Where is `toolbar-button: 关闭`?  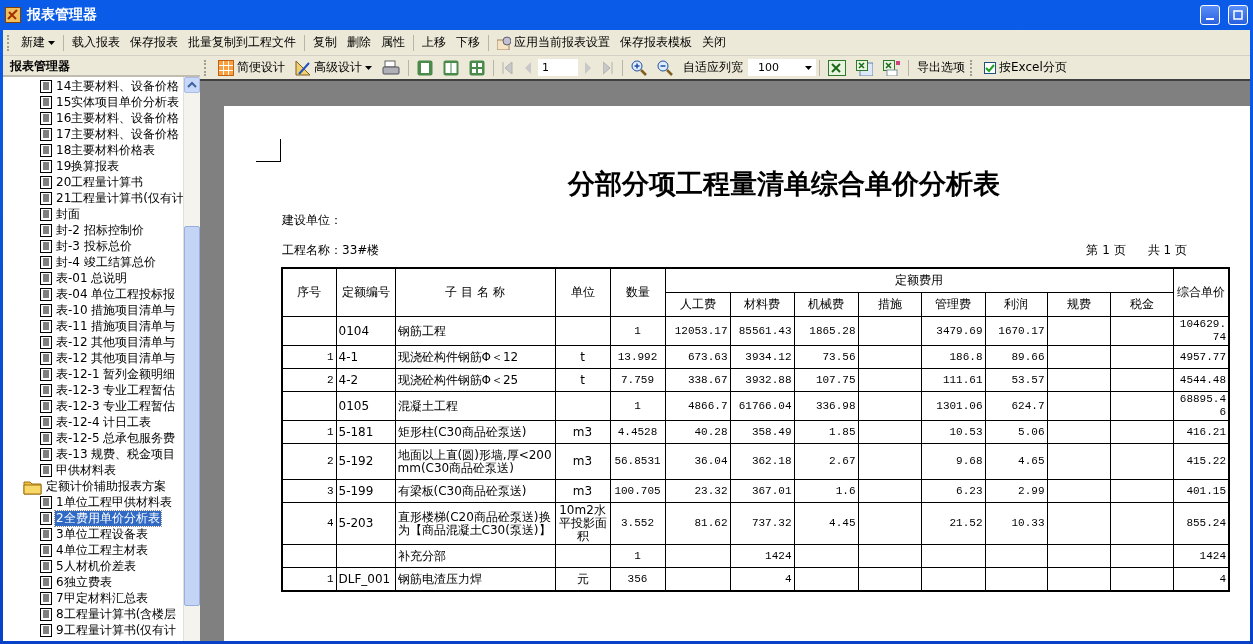 toolbar-button: 关闭 is located at coordinates (714, 42).